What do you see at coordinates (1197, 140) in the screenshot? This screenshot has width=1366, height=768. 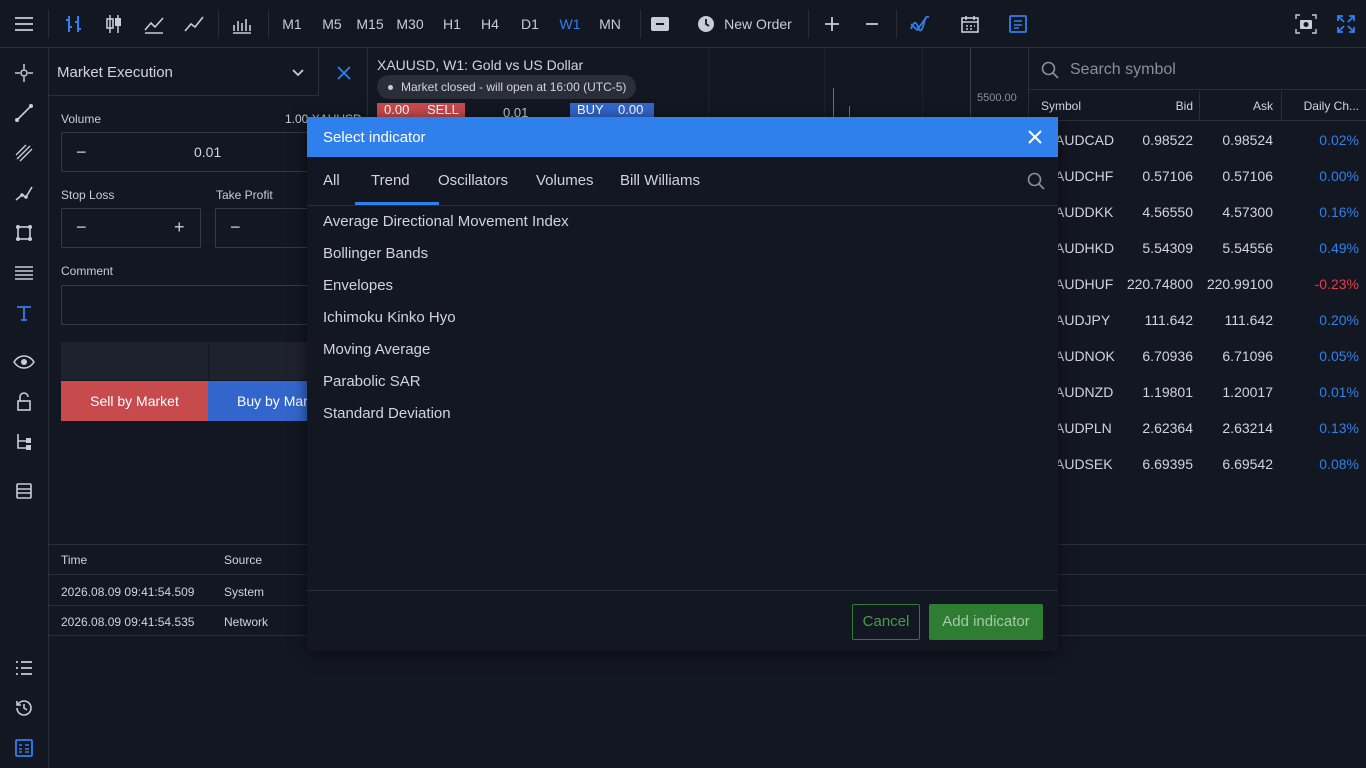 I see `watch-row: AUDCAD 0.98522 0.98524 0.02%` at bounding box center [1197, 140].